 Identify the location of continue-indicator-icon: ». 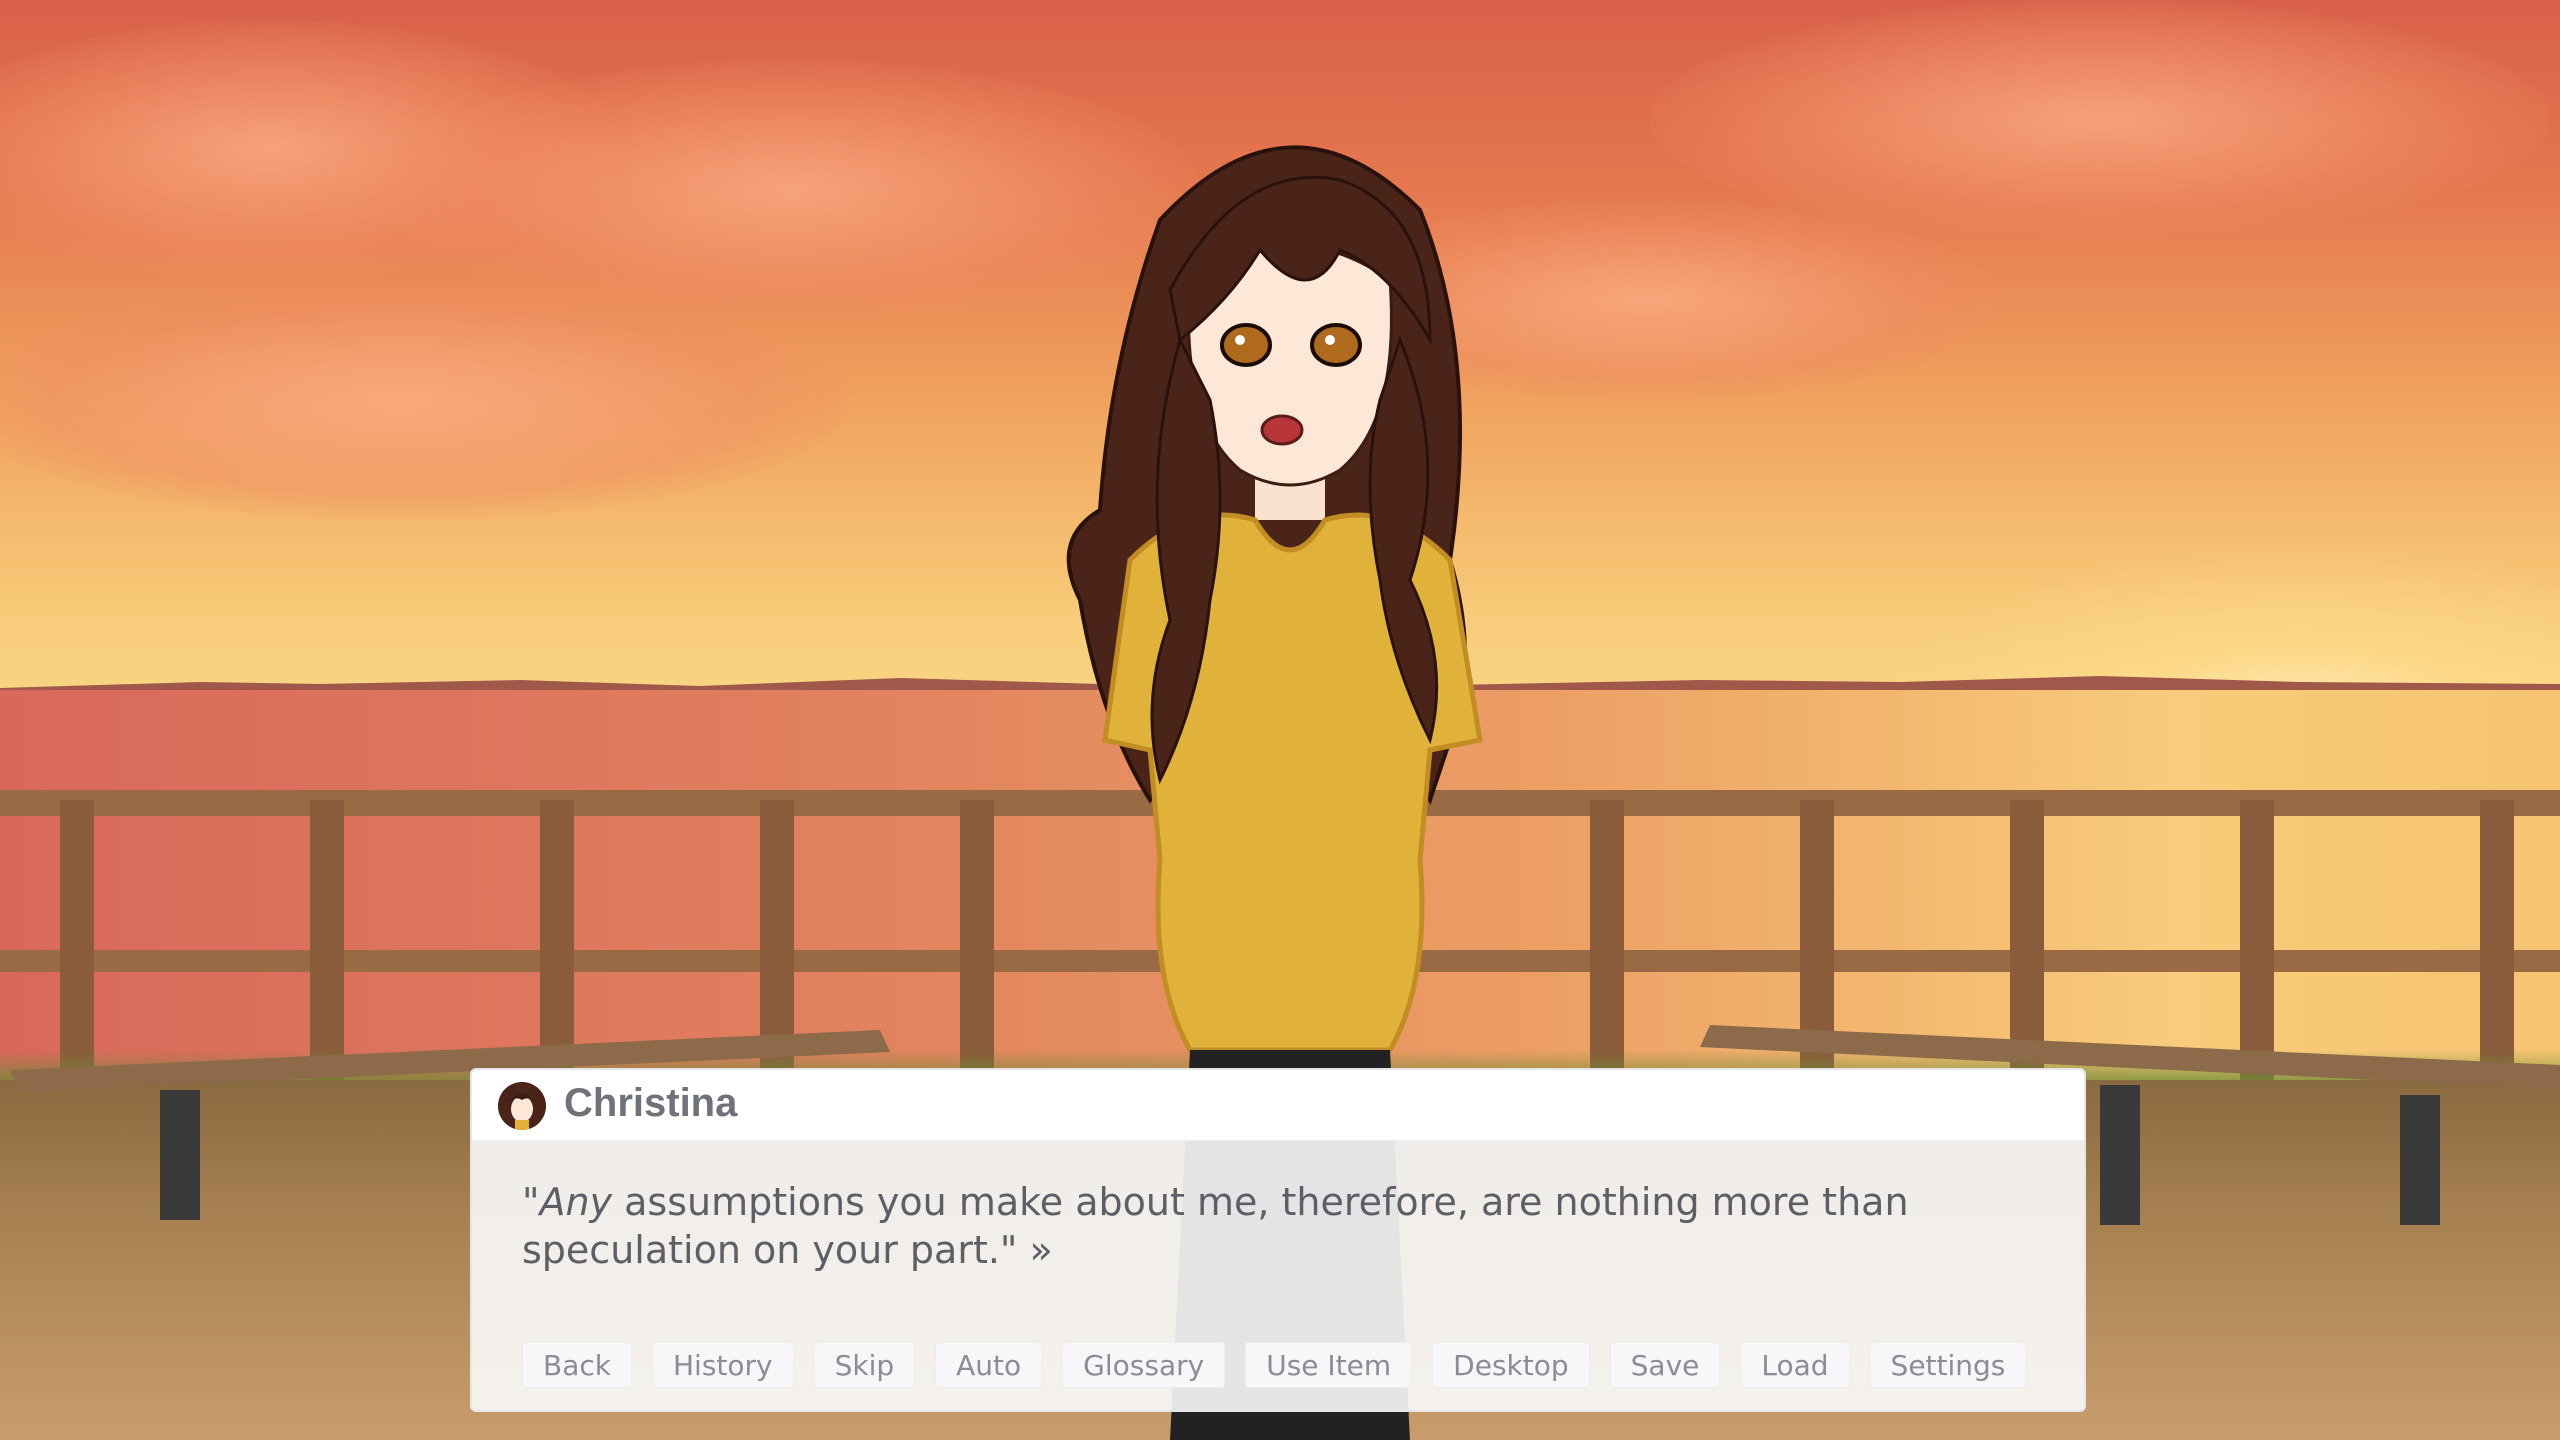
(1041, 1250).